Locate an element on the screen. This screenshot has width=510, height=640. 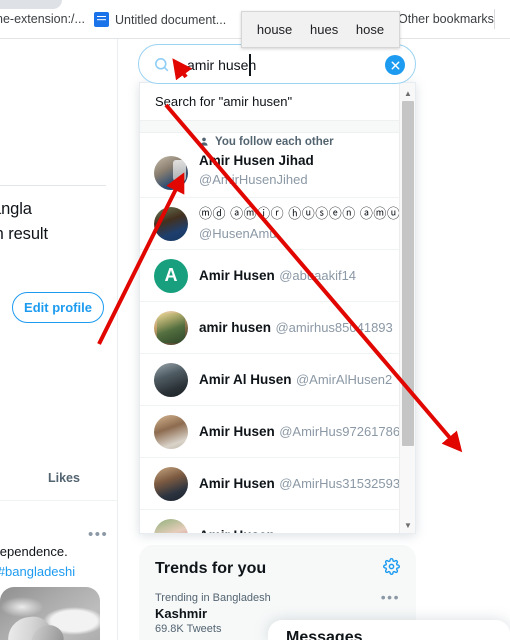
list-item: ⓜⓓ ⓐⓜⓘⓡ ⓗⓤⓢⓔⓝ ⓐⓜⓤ @HusenAmu is located at coordinates (277, 224).